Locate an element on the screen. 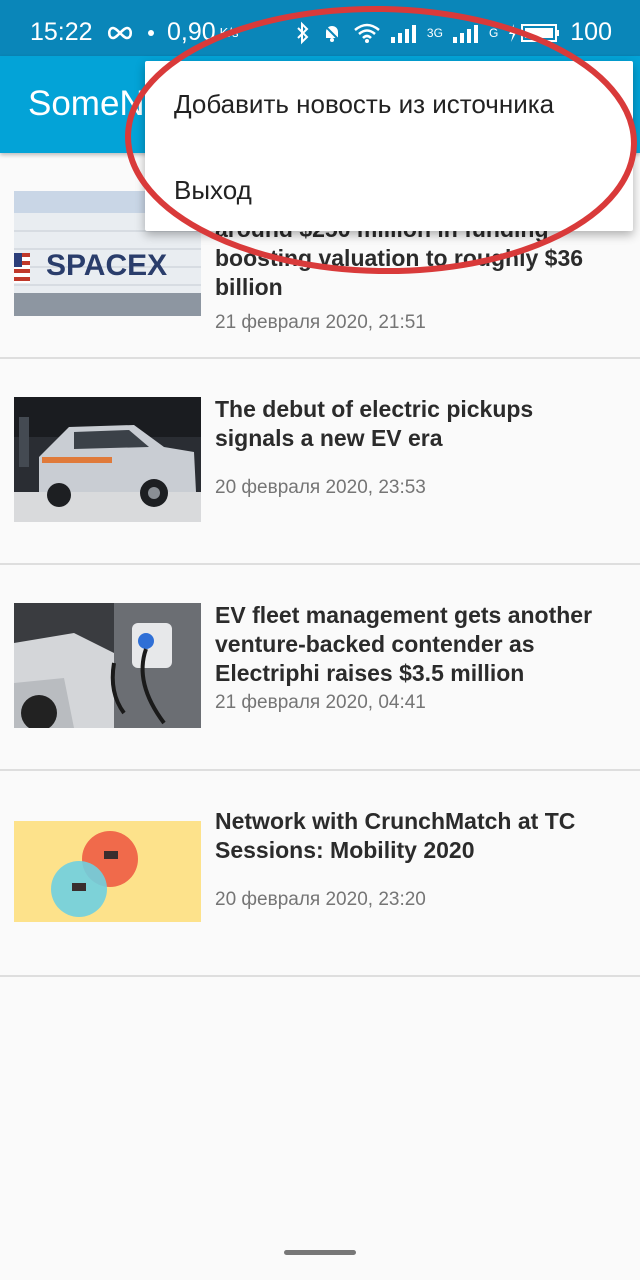 This screenshot has height=1280, width=640. news-thumbnail-pickup is located at coordinates (107, 459).